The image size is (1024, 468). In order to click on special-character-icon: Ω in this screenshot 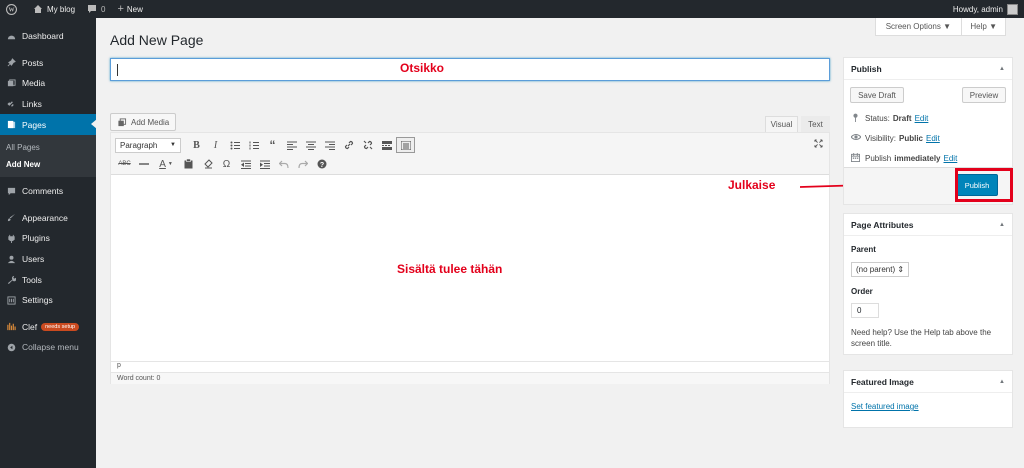, I will do `click(226, 164)`.